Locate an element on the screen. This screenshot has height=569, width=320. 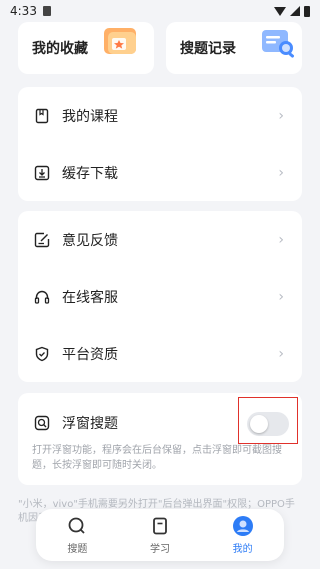
sim-card-icon is located at coordinates (46, 11).